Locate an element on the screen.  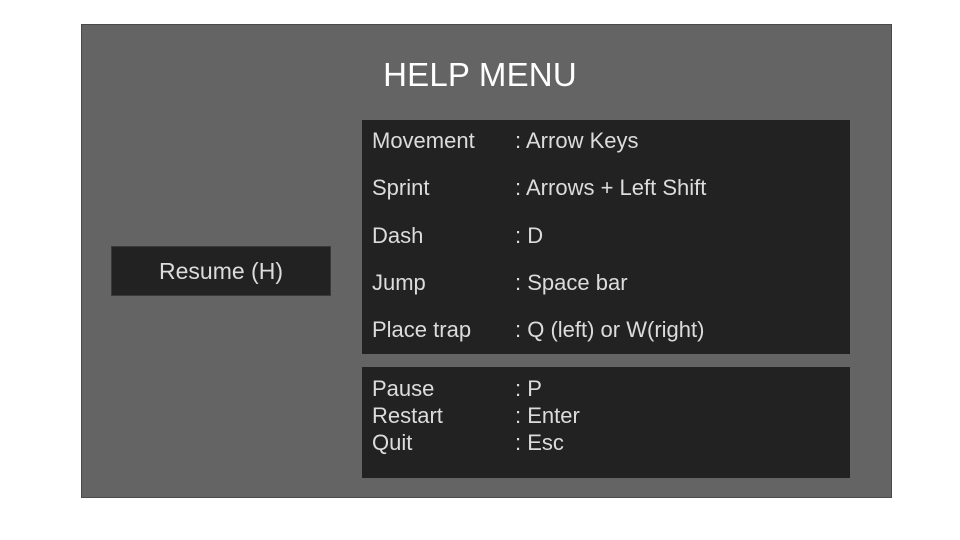
control-action: Pause is located at coordinates (403, 388).